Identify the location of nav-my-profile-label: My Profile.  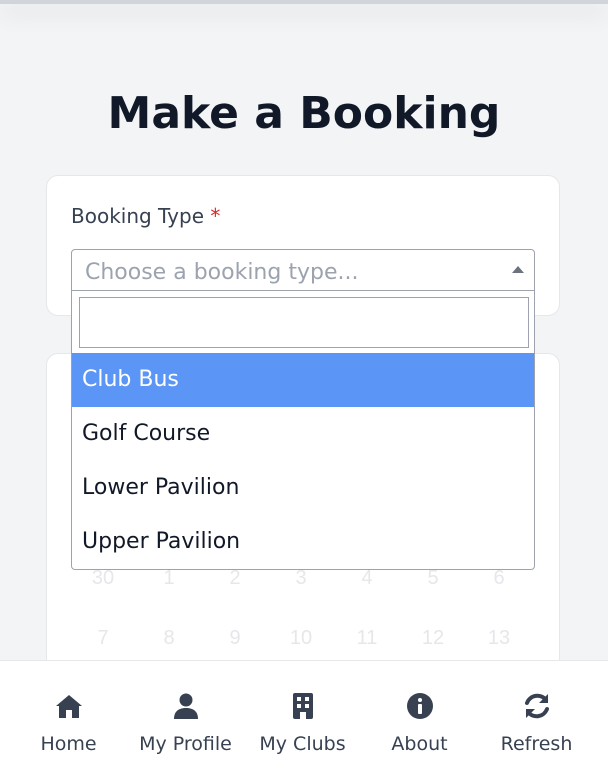
(185, 744).